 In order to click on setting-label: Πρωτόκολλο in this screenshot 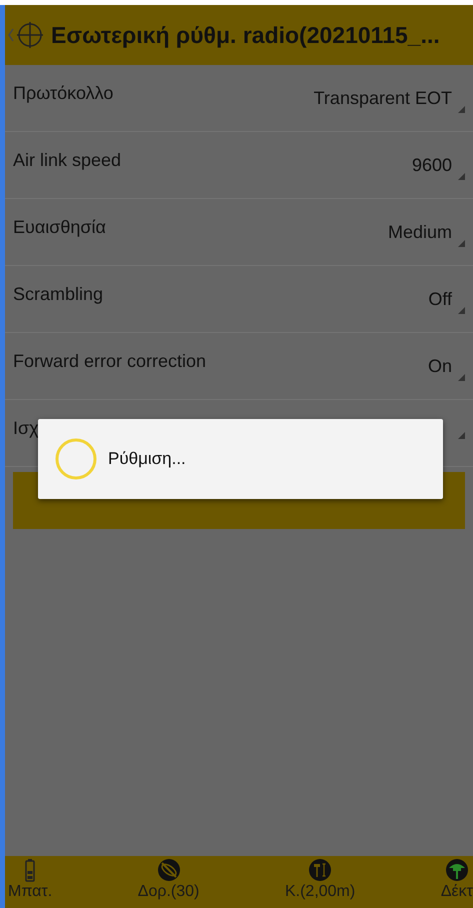, I will do `click(63, 93)`.